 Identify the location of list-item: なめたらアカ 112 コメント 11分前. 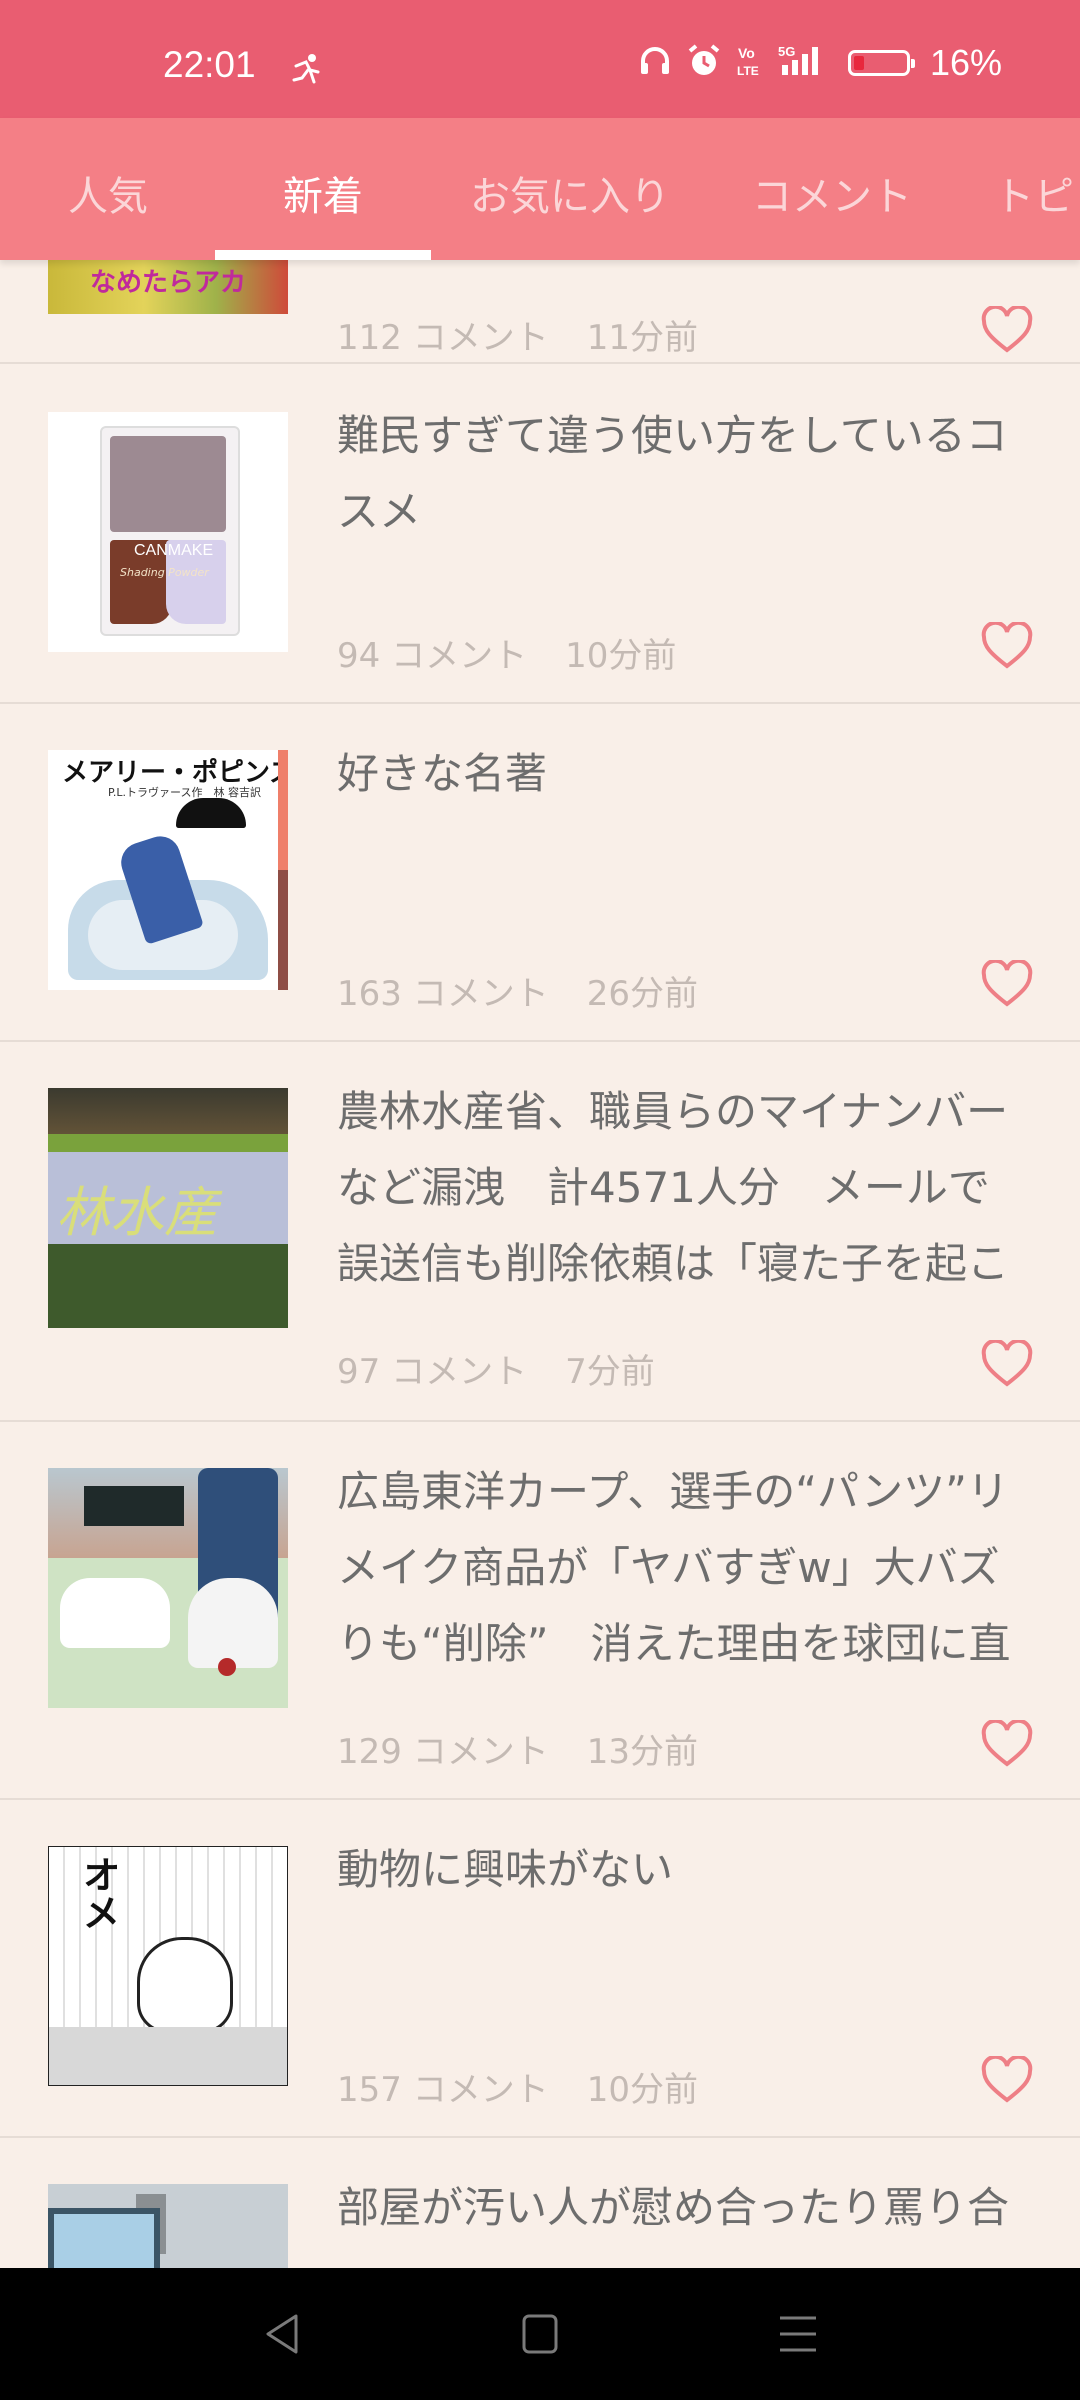
(540, 312).